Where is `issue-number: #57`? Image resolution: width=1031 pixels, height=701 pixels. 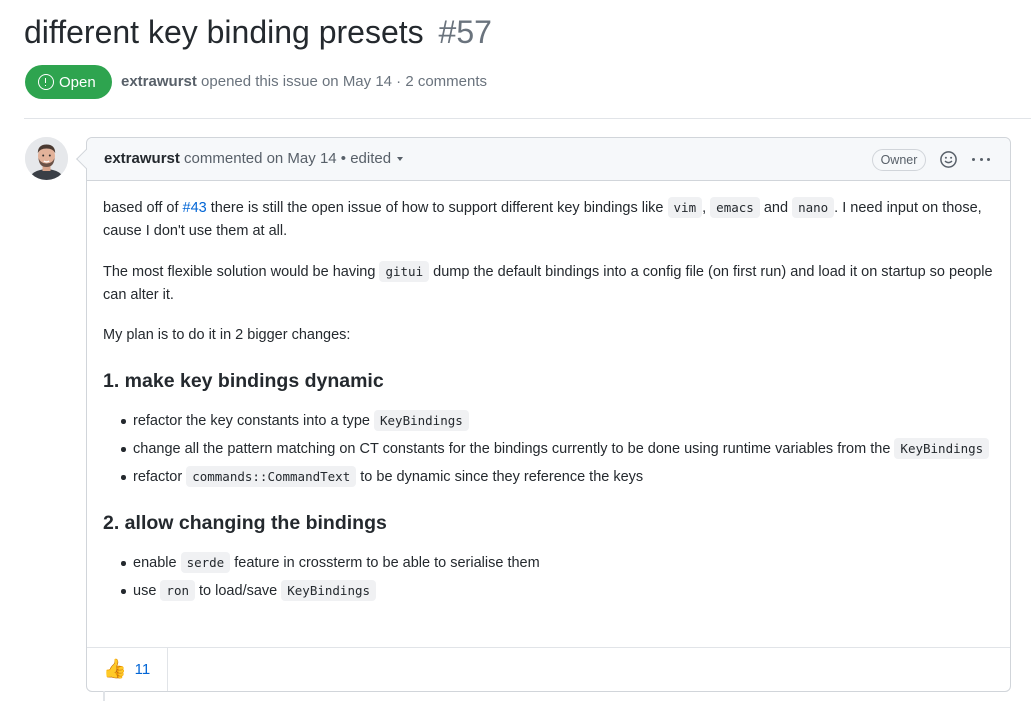 issue-number: #57 is located at coordinates (465, 32).